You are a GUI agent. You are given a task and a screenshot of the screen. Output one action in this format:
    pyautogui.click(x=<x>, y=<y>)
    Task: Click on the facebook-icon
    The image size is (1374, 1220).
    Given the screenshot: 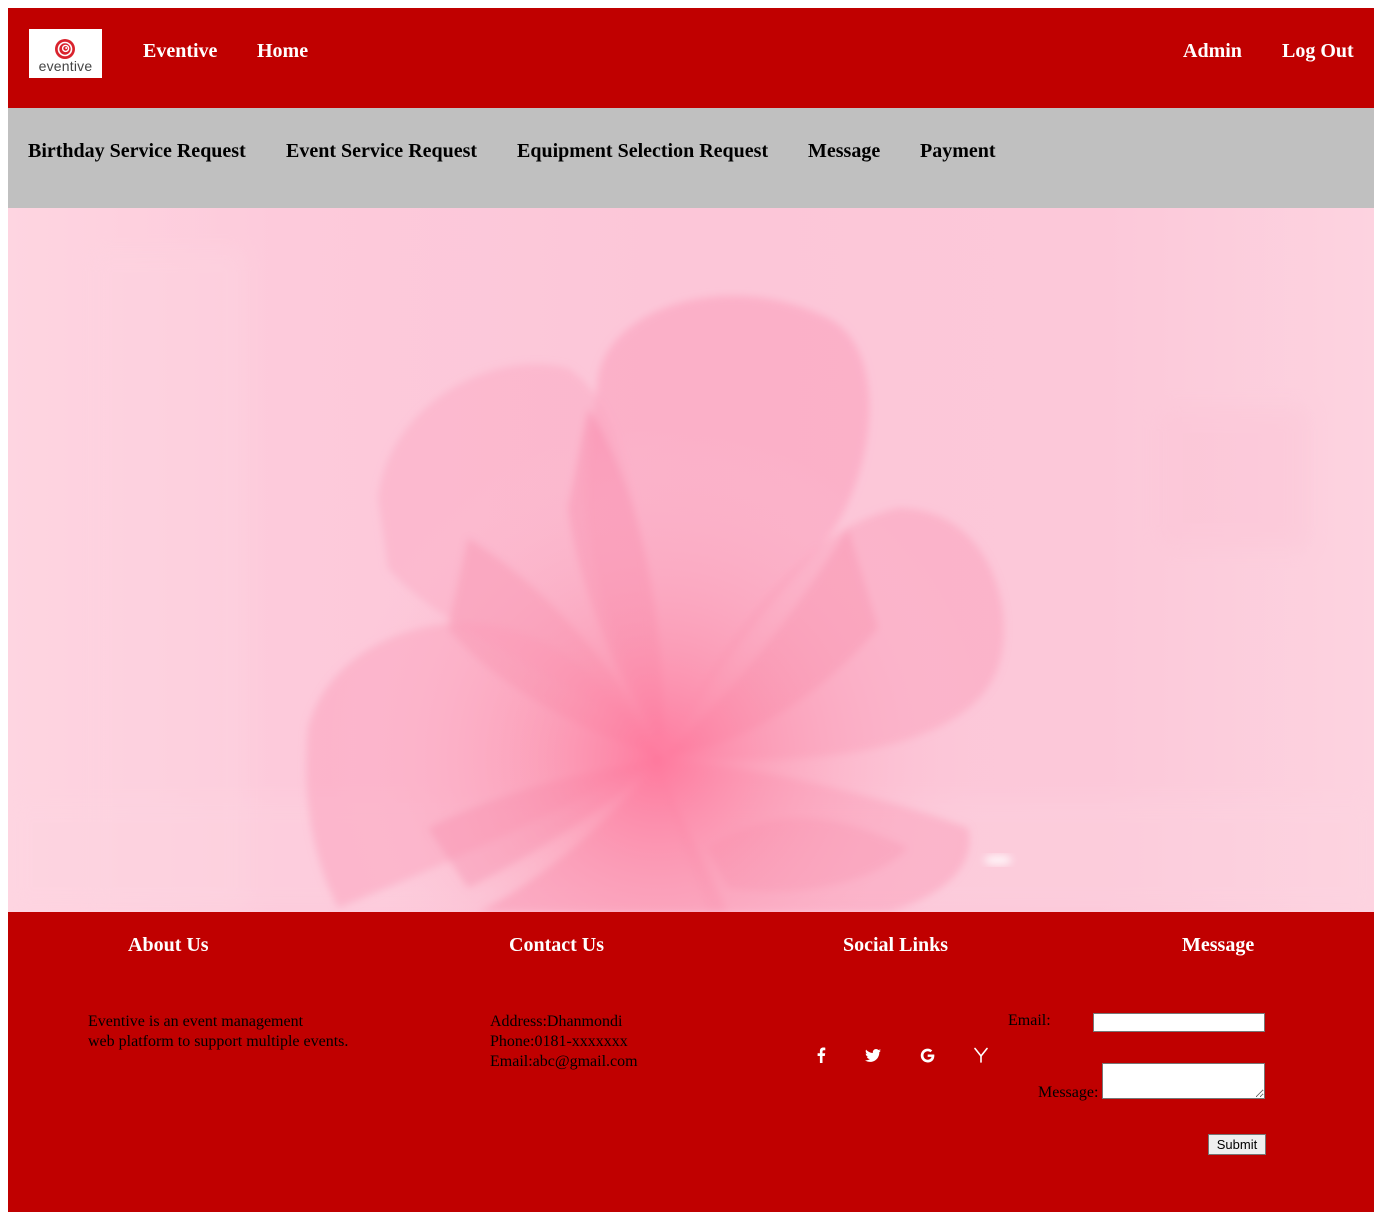 What is the action you would take?
    pyautogui.click(x=821, y=1055)
    